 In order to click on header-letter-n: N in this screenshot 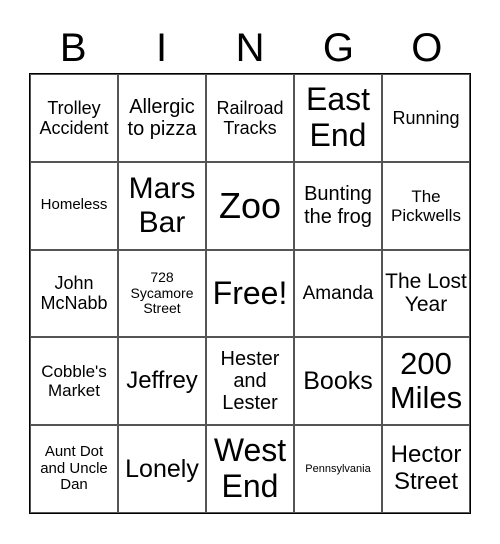, I will do `click(250, 48)`.